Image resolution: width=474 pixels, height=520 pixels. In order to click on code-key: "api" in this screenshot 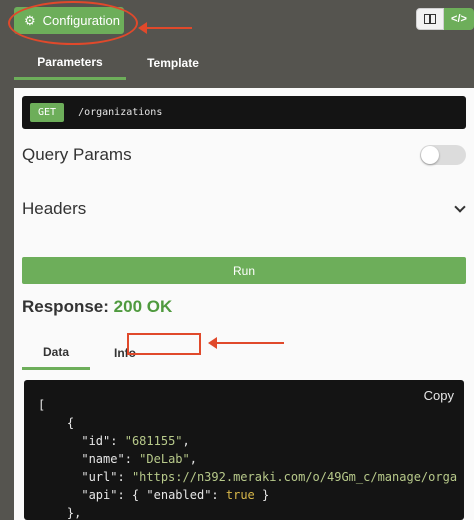, I will do `click(99, 495)`.